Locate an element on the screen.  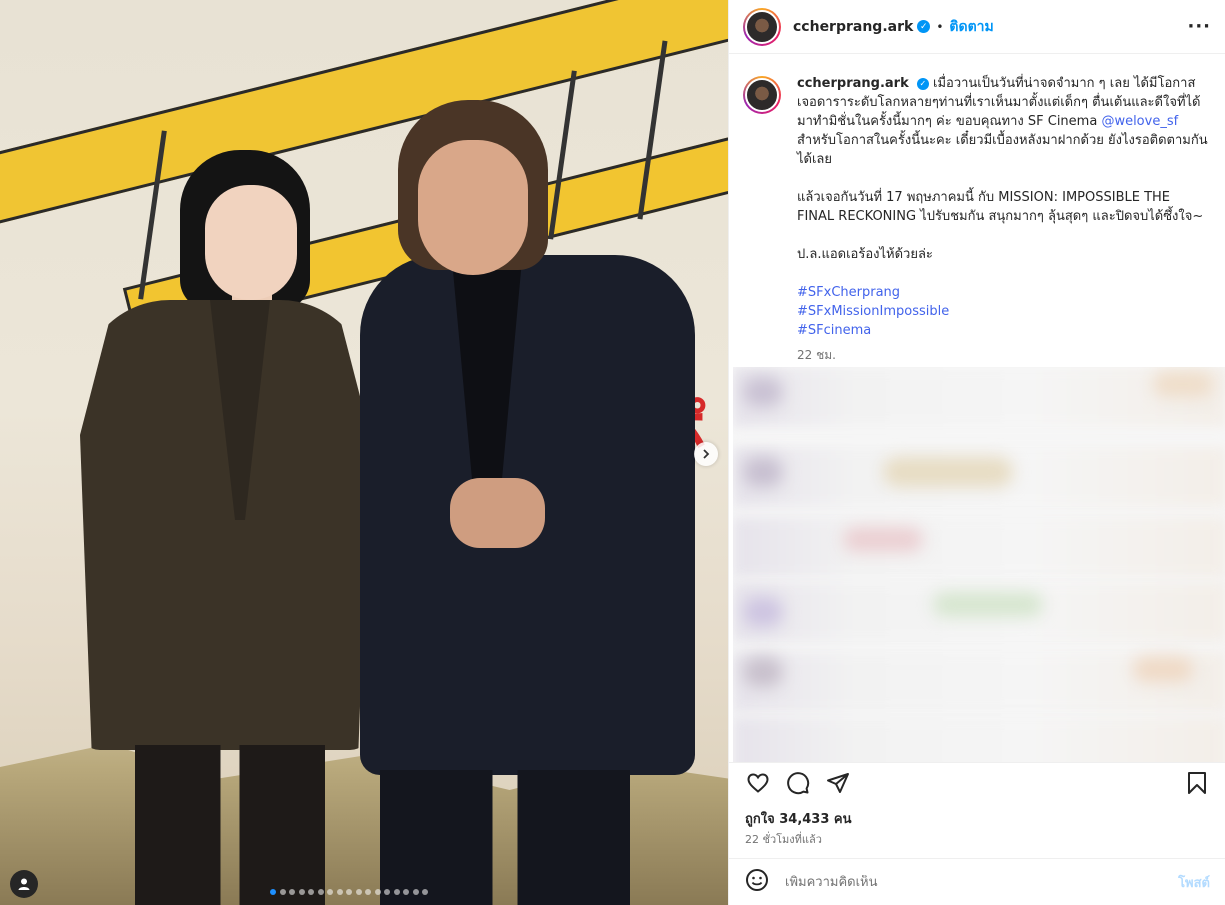
mention-link: @welove_sf is located at coordinates (1139, 121).